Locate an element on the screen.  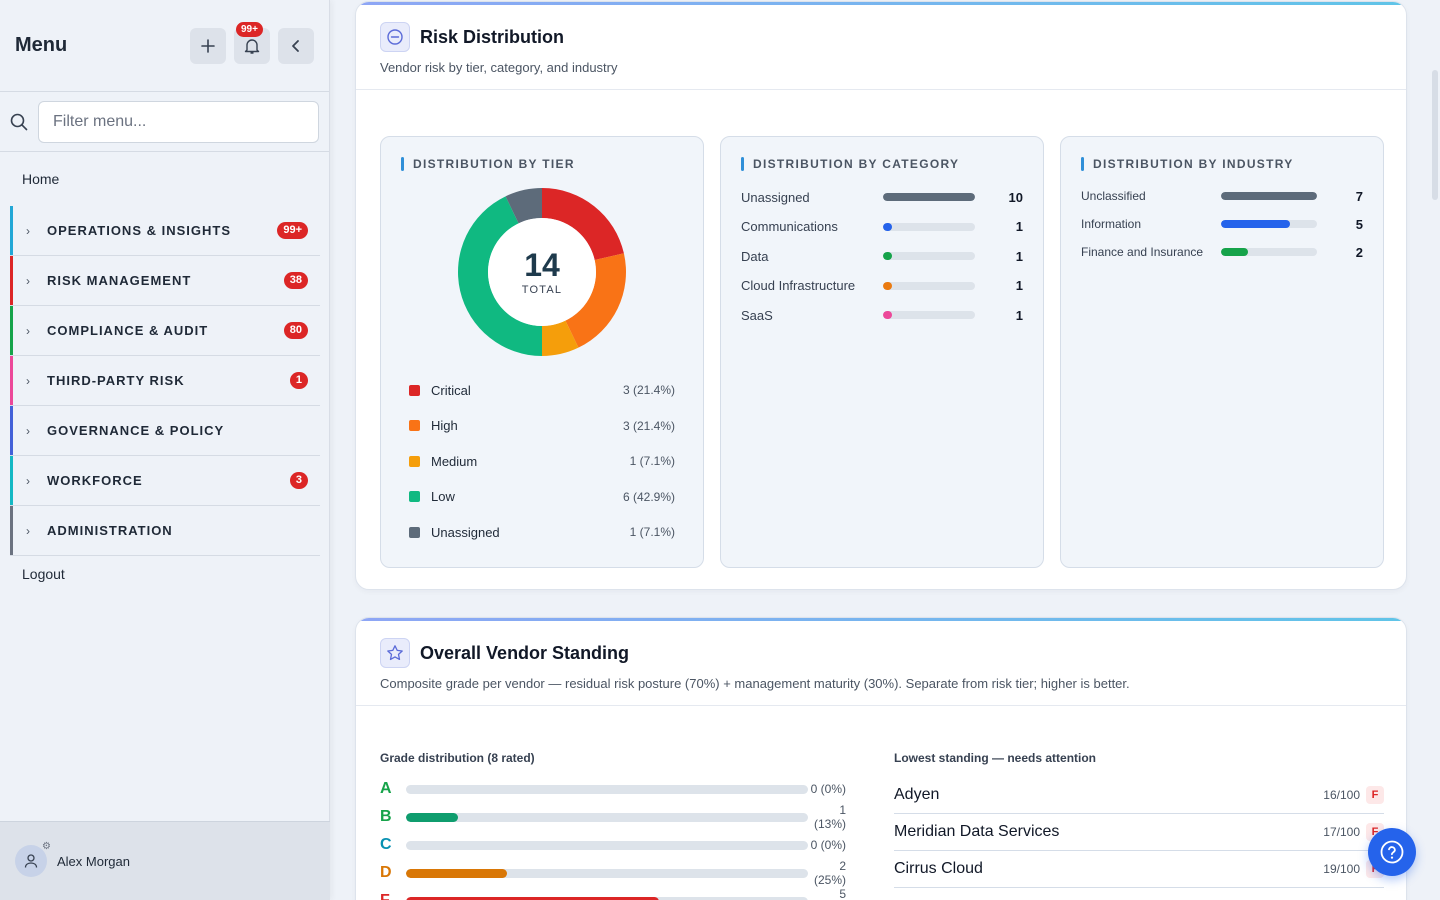
chart-icon is located at coordinates (395, 37).